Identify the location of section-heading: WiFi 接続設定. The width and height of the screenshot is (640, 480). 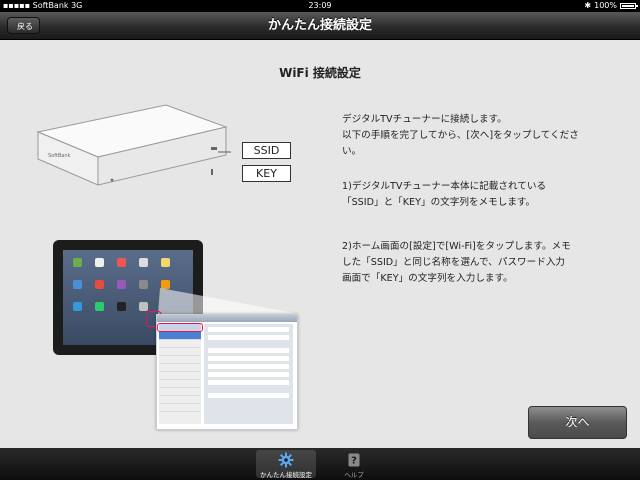
(320, 73).